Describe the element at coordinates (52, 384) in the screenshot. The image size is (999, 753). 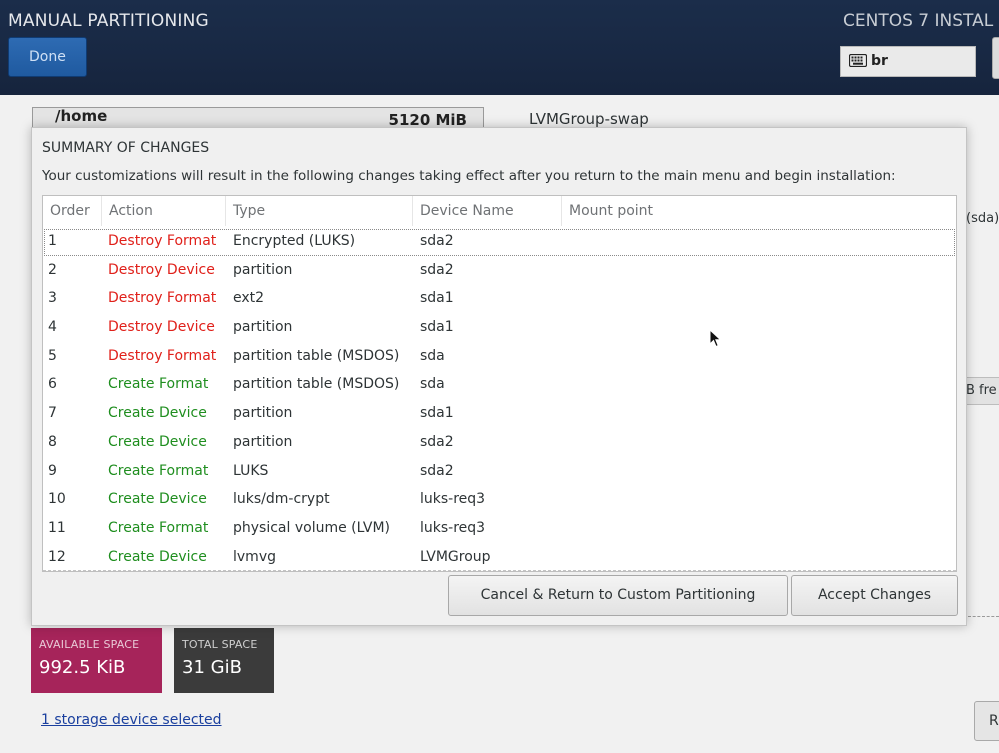
I see `cell-order: 6` at that location.